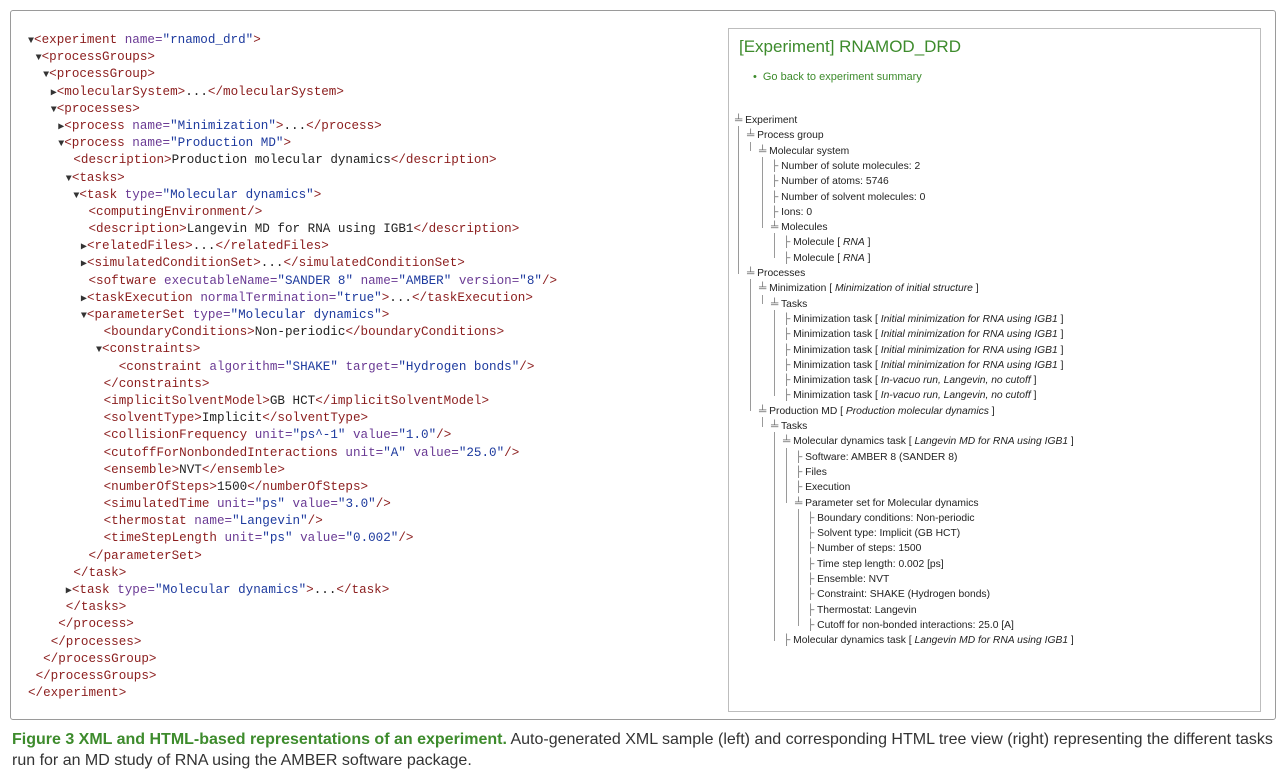  What do you see at coordinates (368, 384) in the screenshot?
I see `xml-line: </constraints>` at bounding box center [368, 384].